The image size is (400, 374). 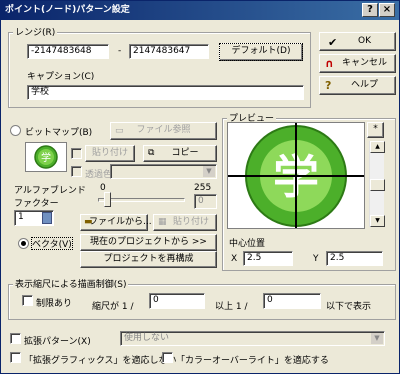 I want to click on bitmap-radio, so click(x=15, y=130).